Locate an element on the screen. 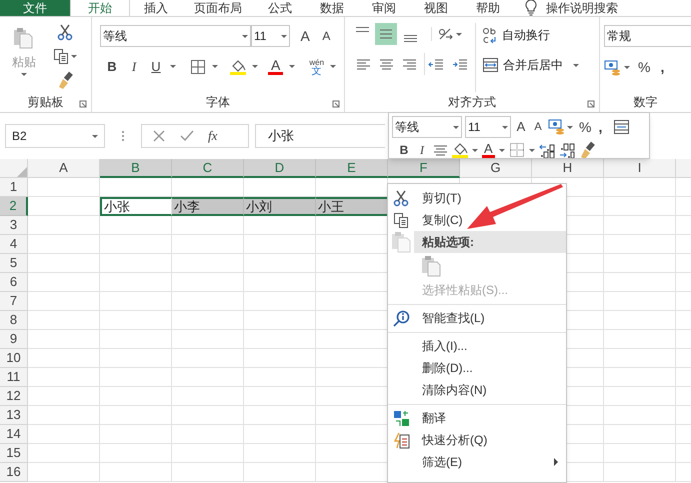 The width and height of the screenshot is (691, 483). file-tab: 文件 is located at coordinates (35, 8).